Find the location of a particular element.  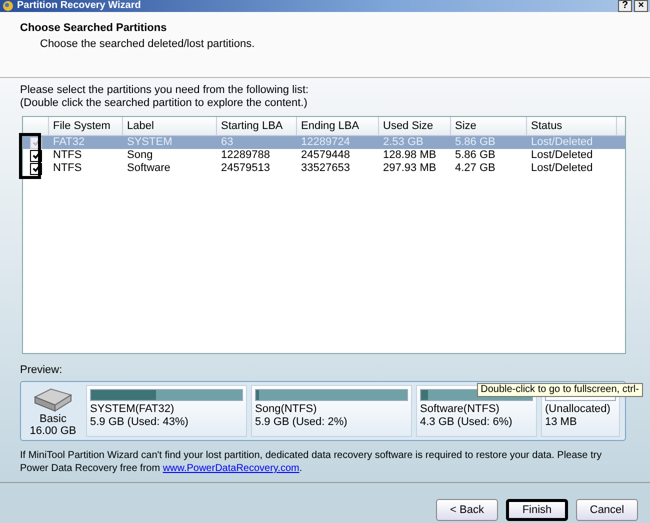

table-cell-text: 12289724 is located at coordinates (325, 142).